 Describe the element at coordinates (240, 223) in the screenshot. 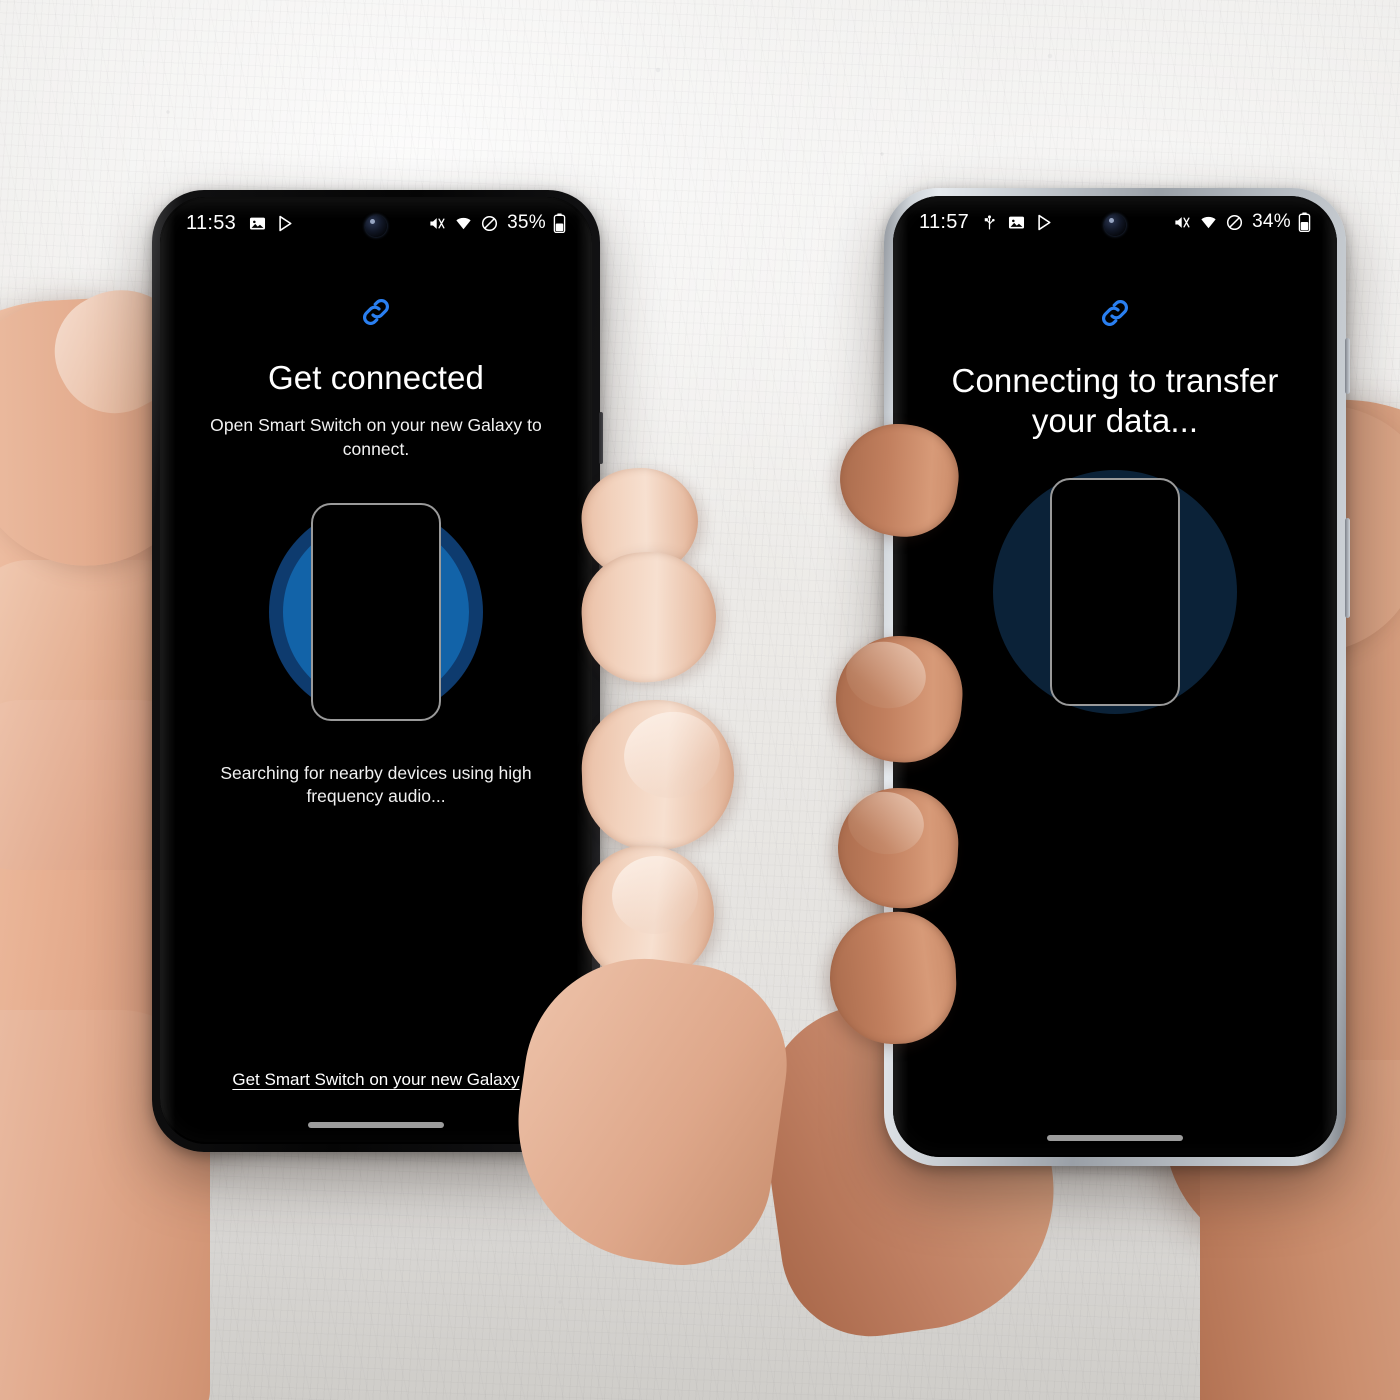

I see `left-status-bar-left-group: 11:53` at that location.